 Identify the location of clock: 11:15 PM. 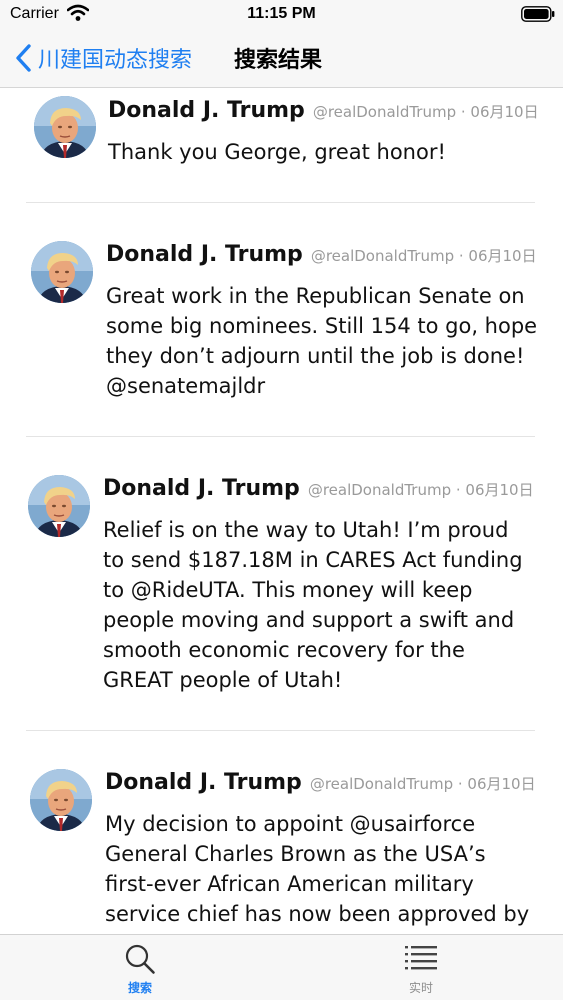
(281, 13).